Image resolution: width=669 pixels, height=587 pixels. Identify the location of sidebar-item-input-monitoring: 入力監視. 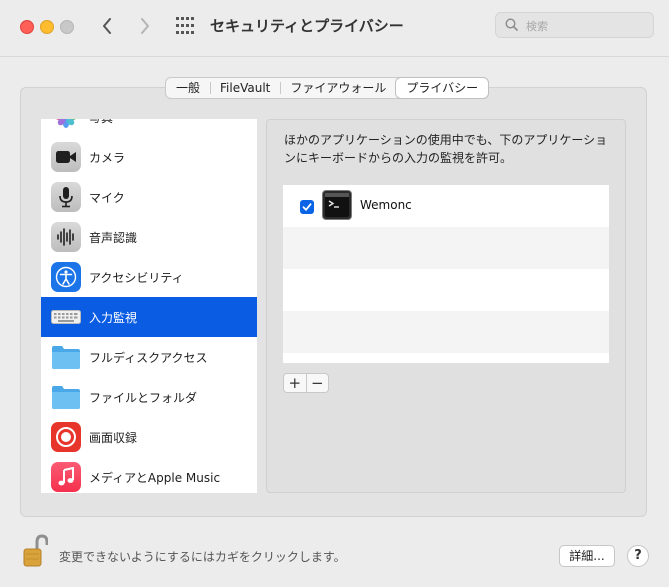
(149, 317).